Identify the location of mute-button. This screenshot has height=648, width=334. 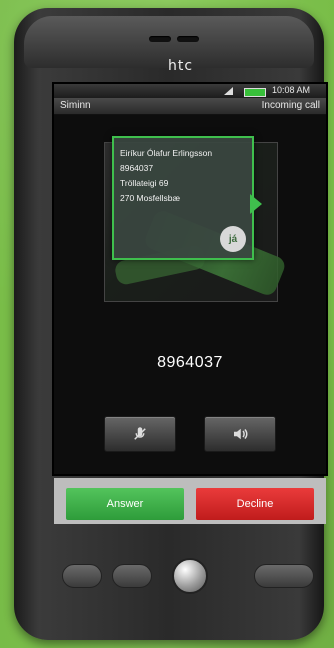
(140, 434).